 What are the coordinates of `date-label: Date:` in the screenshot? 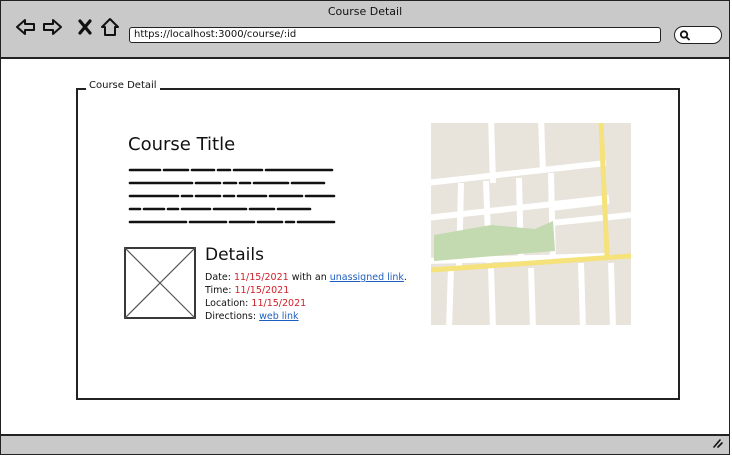 It's located at (219, 277).